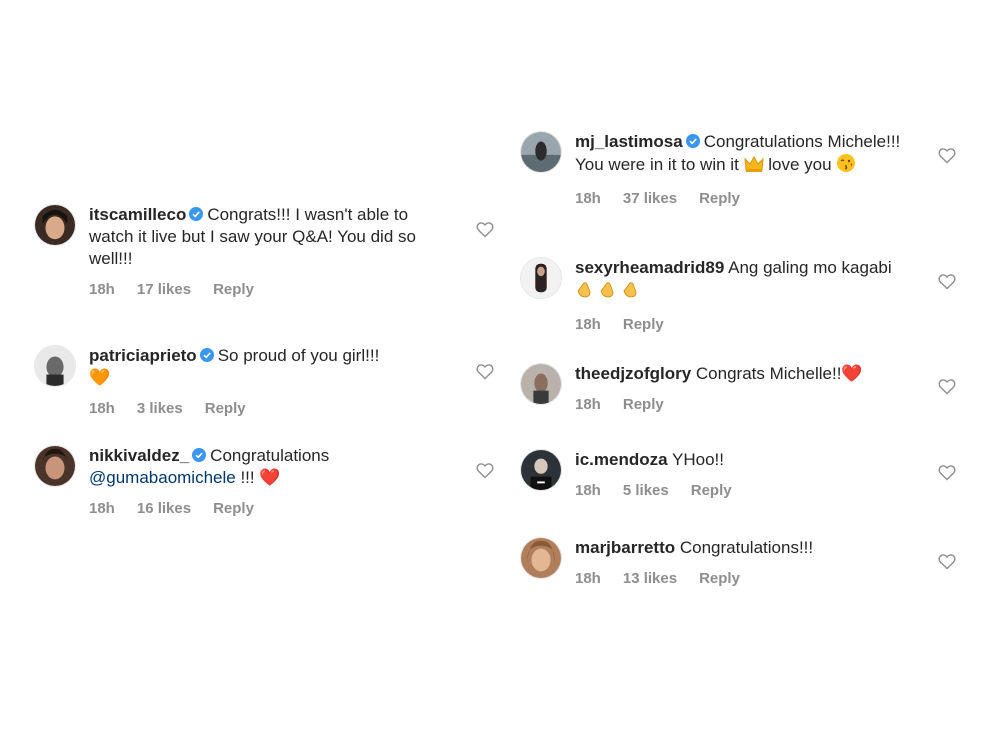 This screenshot has height=750, width=1000. What do you see at coordinates (698, 459) in the screenshot?
I see `comment-text: YHoo!!` at bounding box center [698, 459].